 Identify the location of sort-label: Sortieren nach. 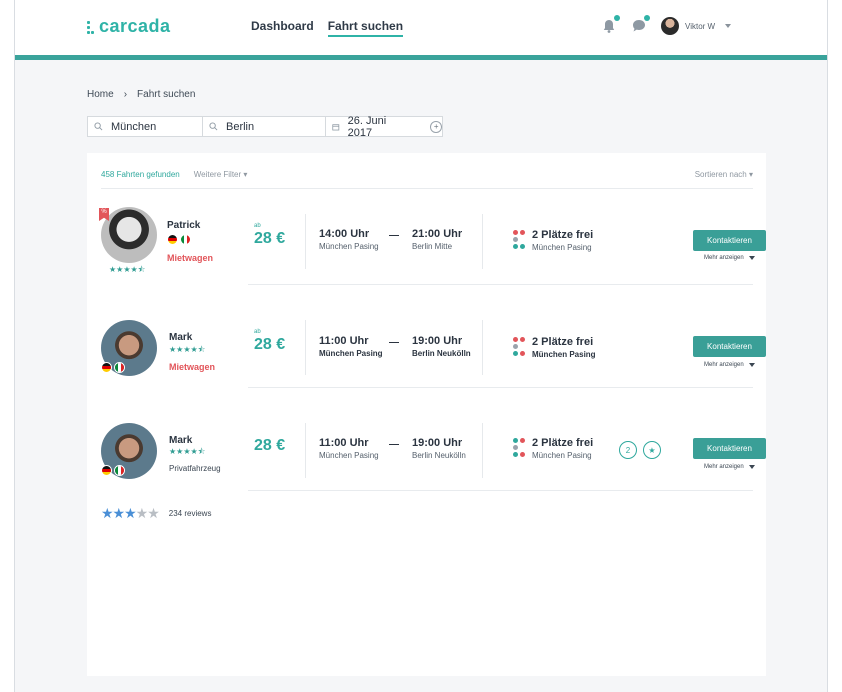
(720, 174).